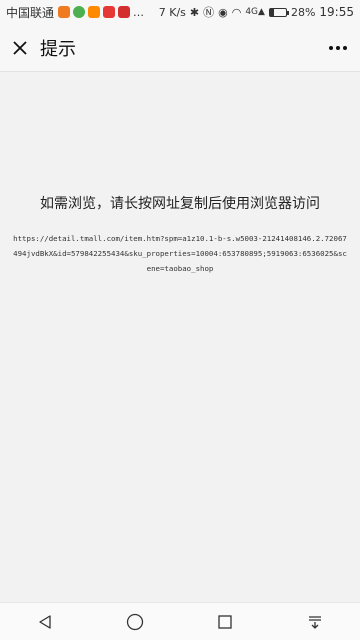  Describe the element at coordinates (236, 12) in the screenshot. I see `wifi-icon: ◠` at that location.